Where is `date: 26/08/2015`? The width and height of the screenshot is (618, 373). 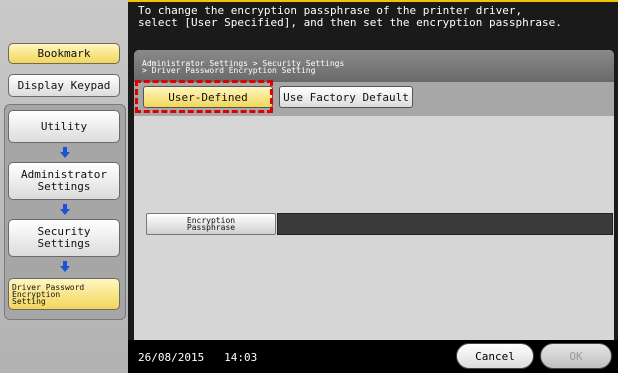
date: 26/08/2015 is located at coordinates (171, 357).